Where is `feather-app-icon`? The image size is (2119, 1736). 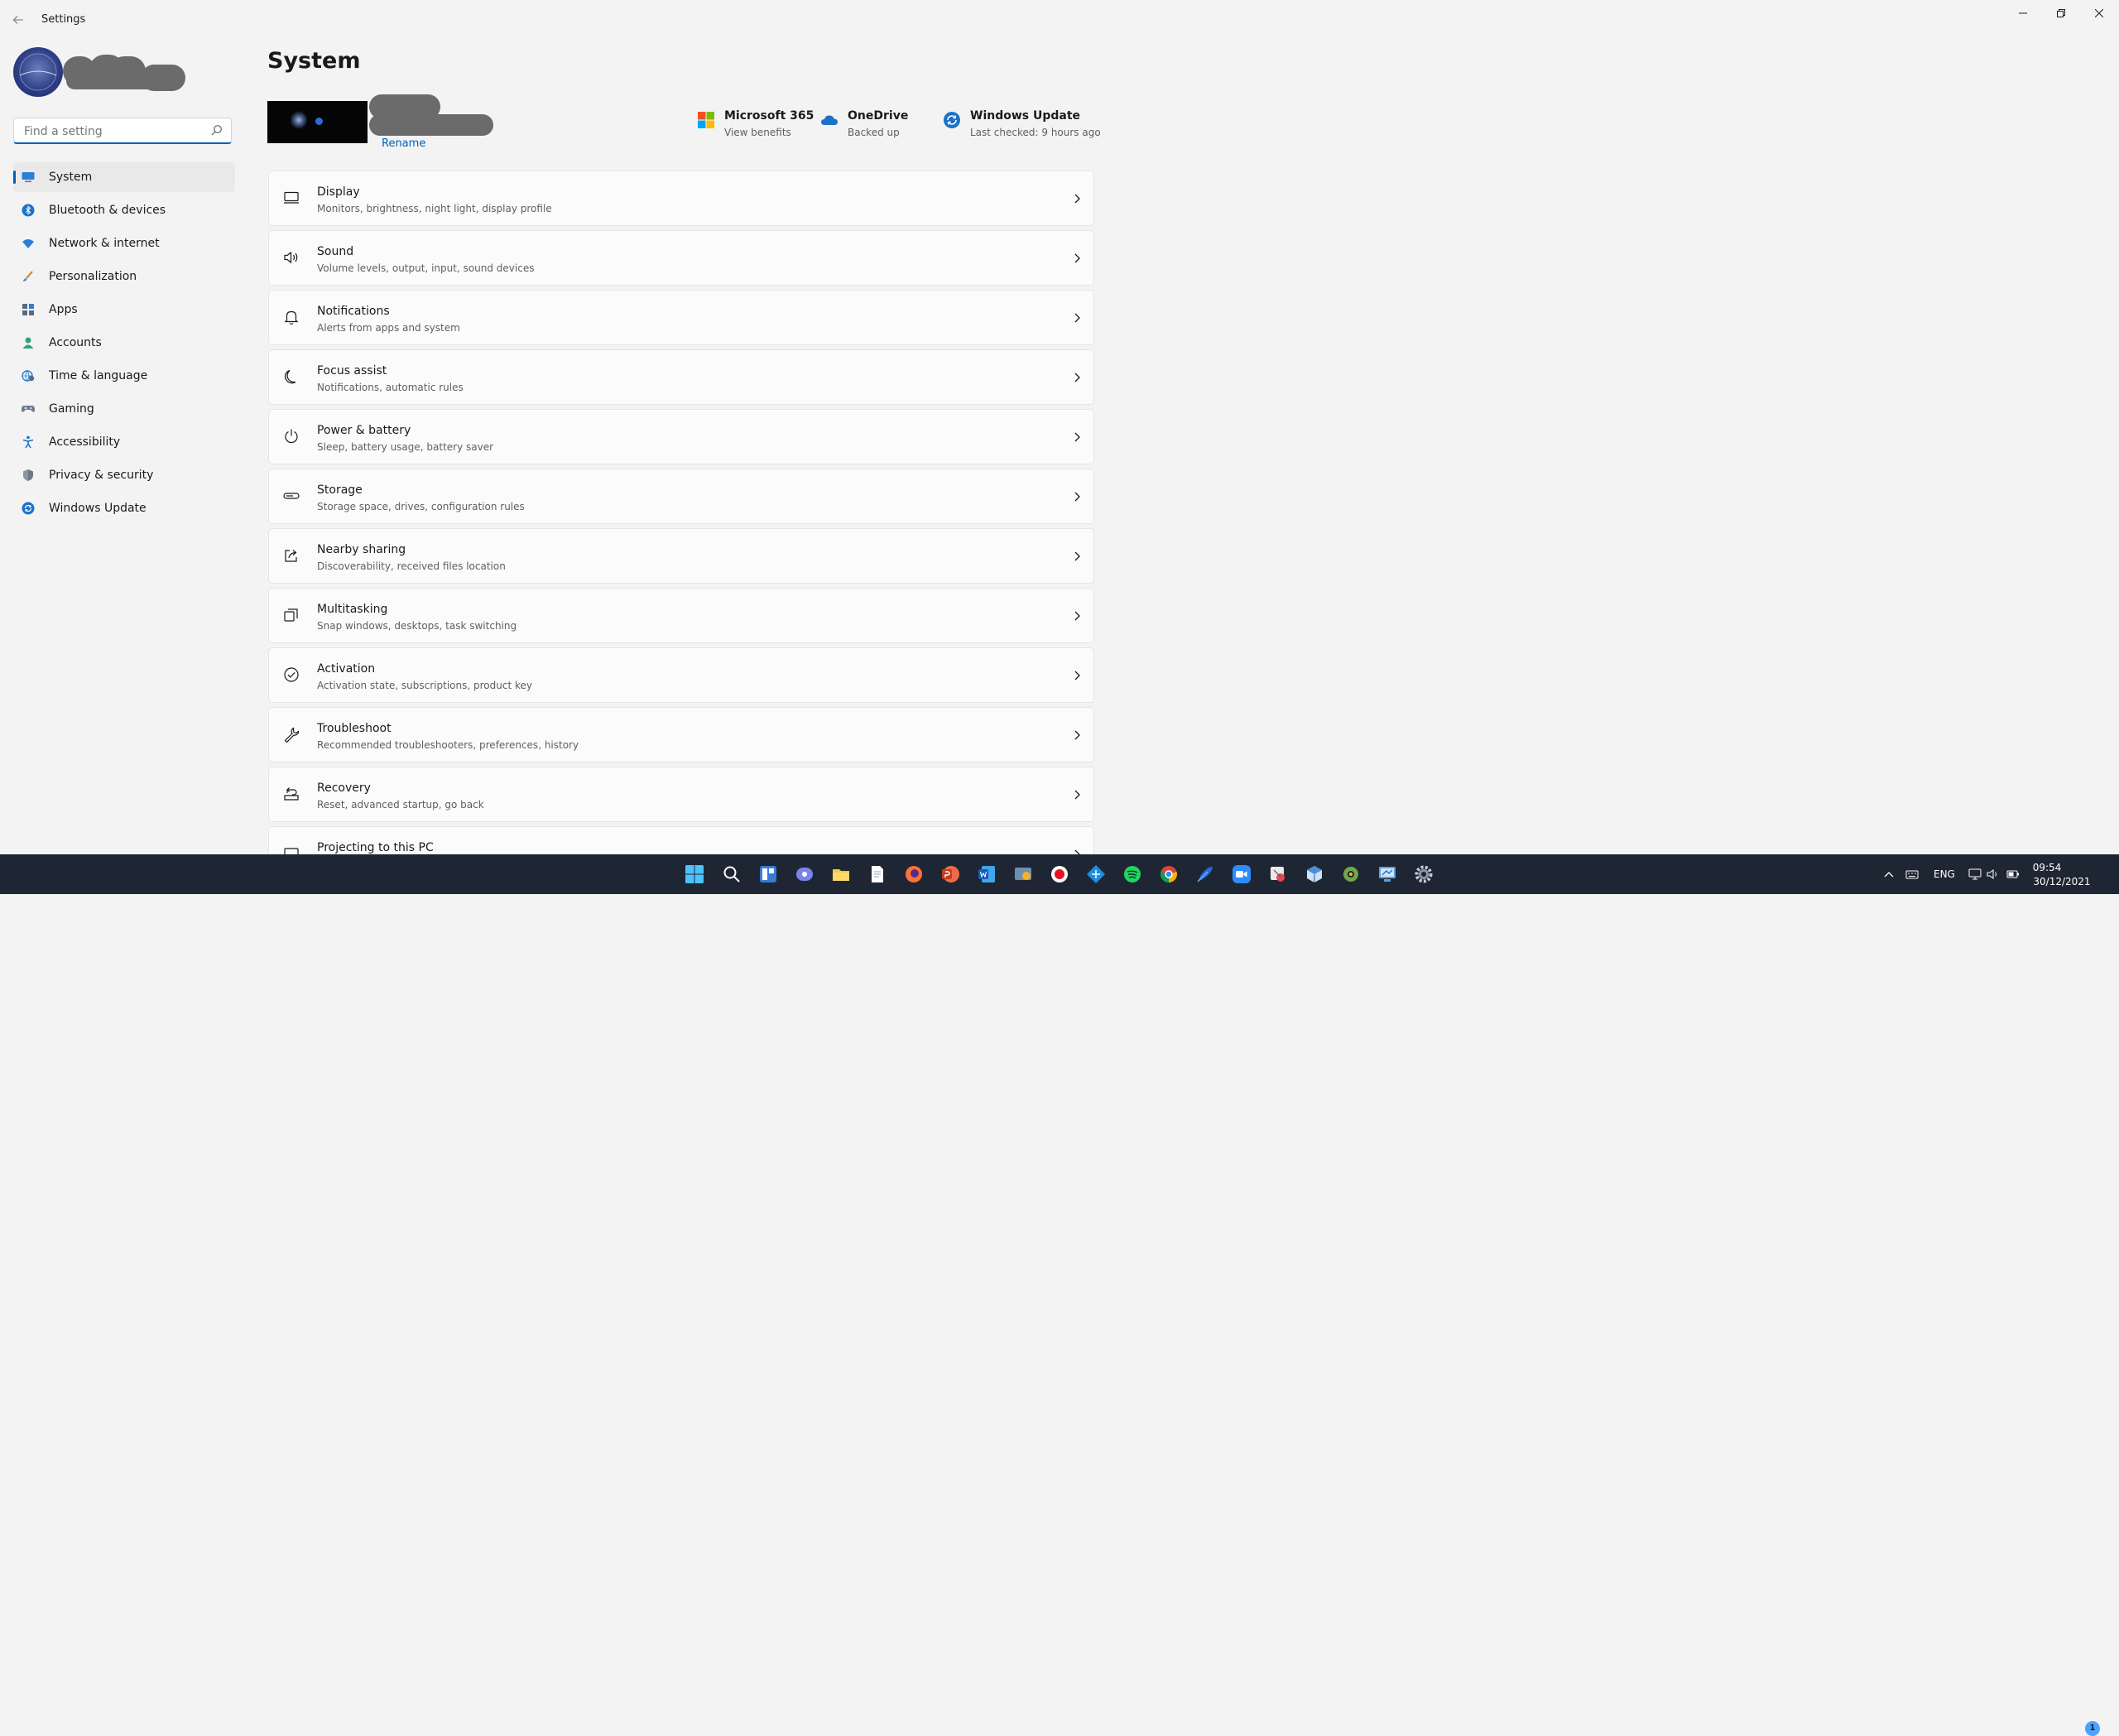
feather-app-icon is located at coordinates (1205, 874).